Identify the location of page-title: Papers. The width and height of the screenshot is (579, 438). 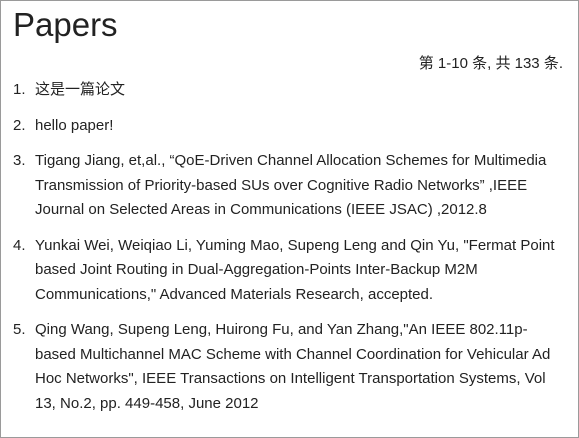
(65, 24).